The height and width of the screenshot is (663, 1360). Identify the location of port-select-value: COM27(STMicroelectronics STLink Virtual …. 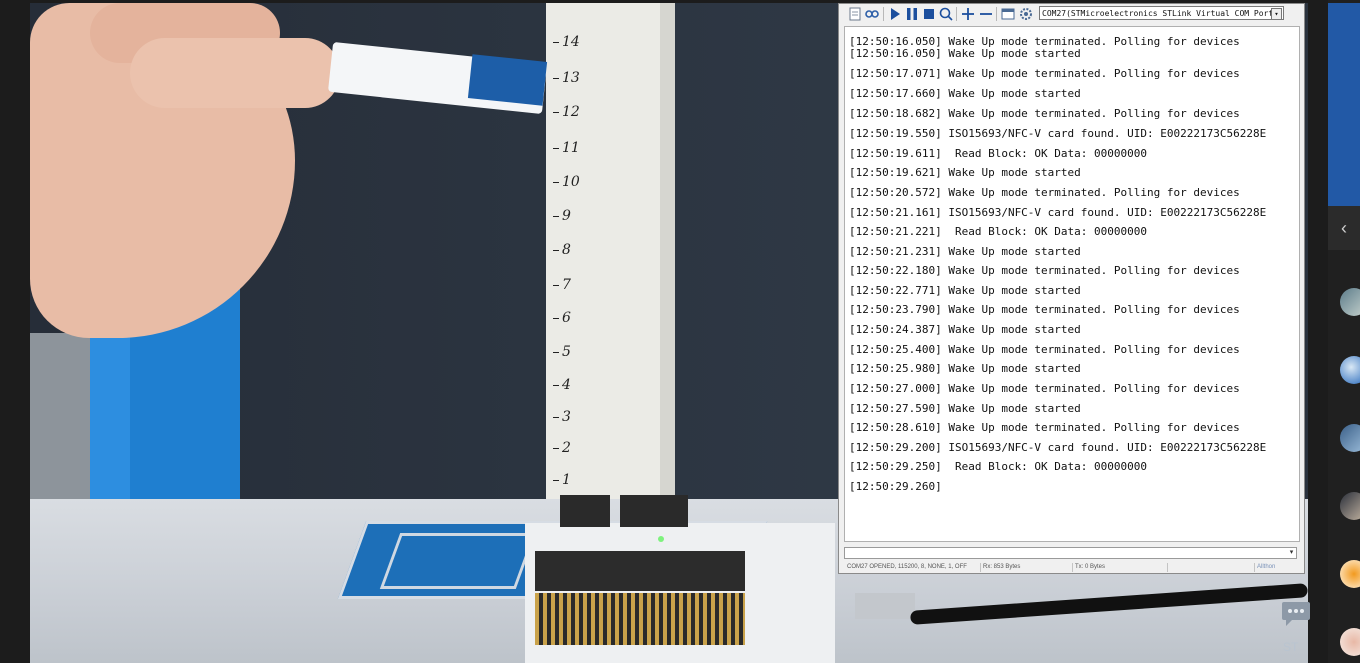
(1160, 13).